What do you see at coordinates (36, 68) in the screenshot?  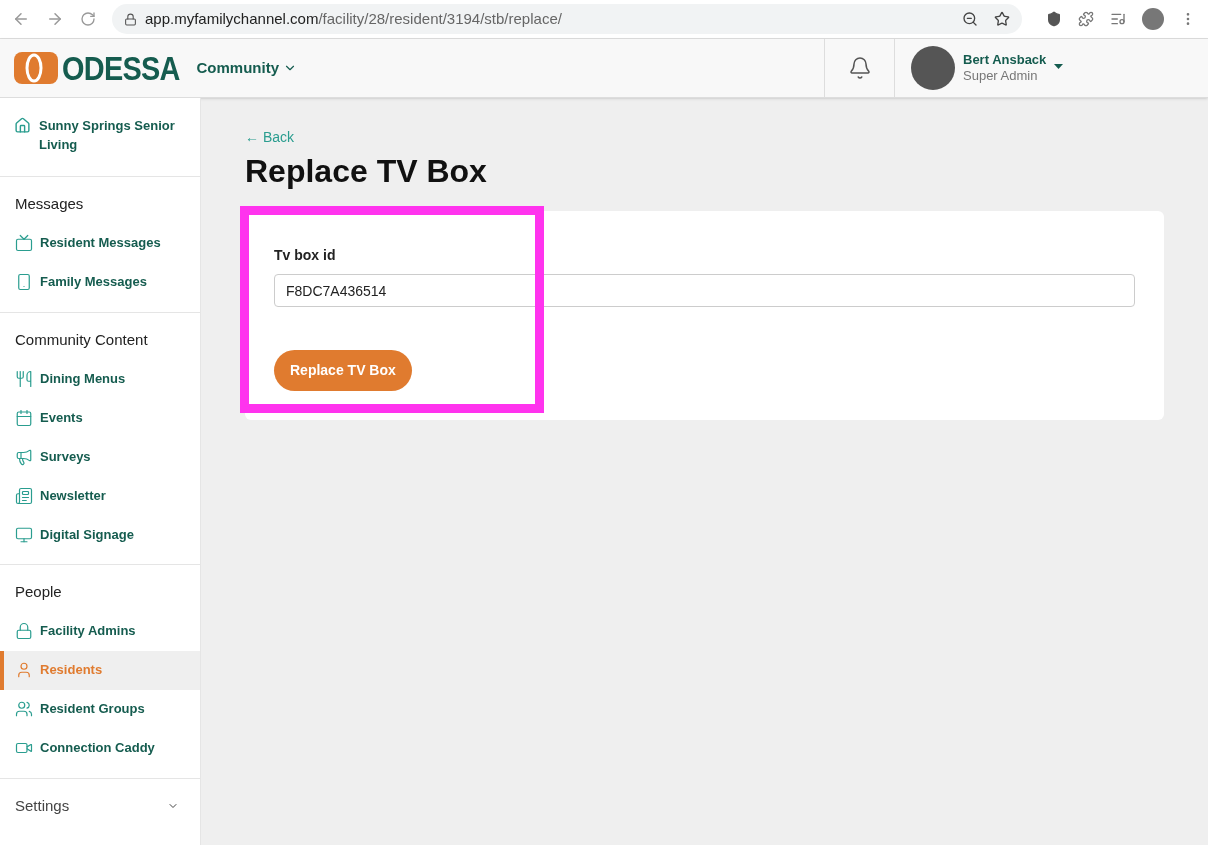 I see `logo-mark-icon` at bounding box center [36, 68].